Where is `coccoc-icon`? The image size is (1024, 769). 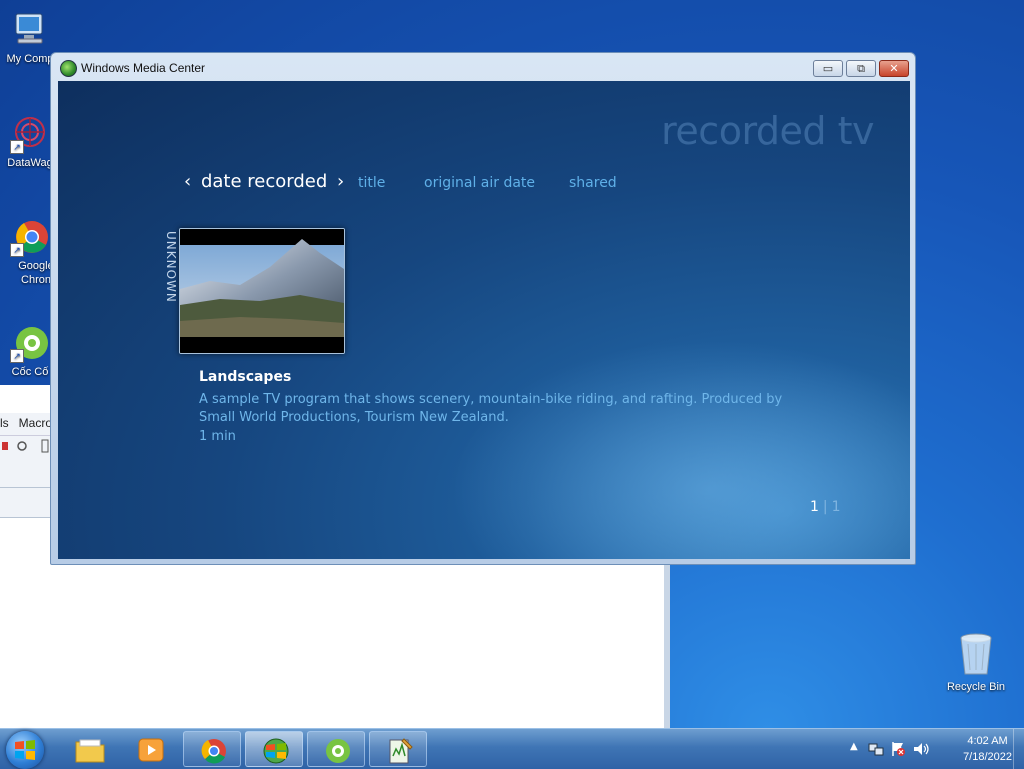 coccoc-icon is located at coordinates (338, 751).